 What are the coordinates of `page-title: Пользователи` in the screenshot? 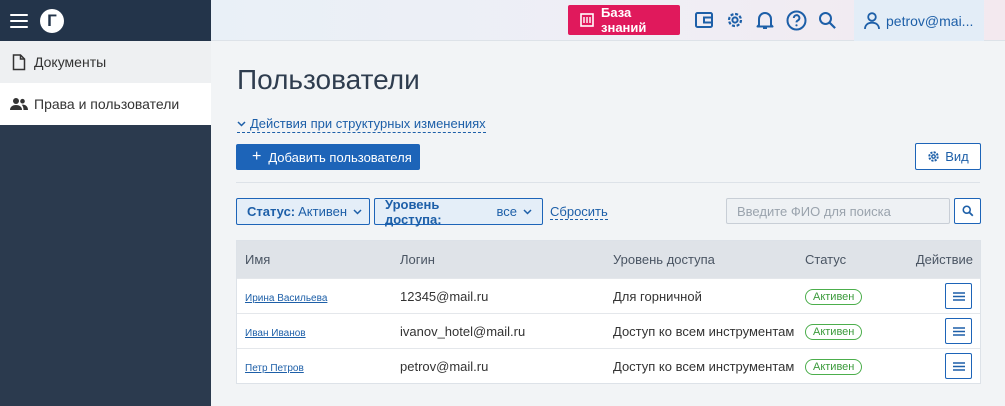 It's located at (328, 79).